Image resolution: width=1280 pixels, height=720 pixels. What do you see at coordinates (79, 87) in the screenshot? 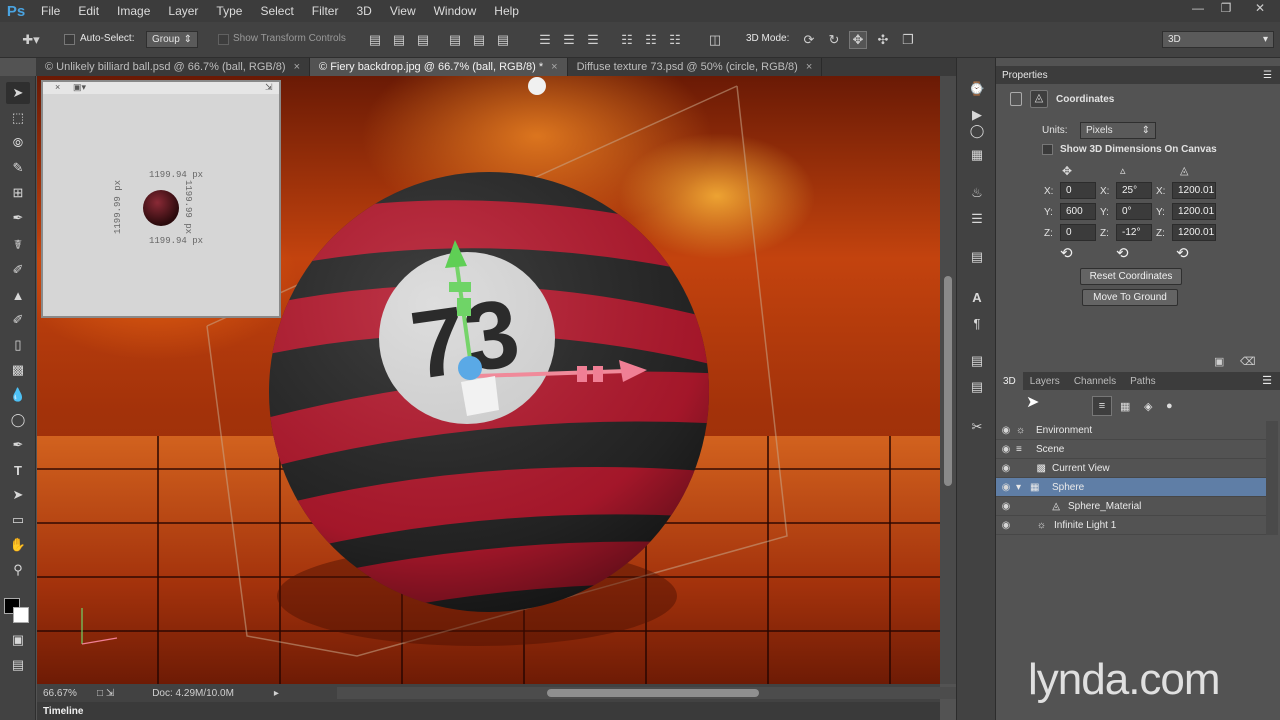
I see `view-select-icon: ▣▾` at bounding box center [79, 87].